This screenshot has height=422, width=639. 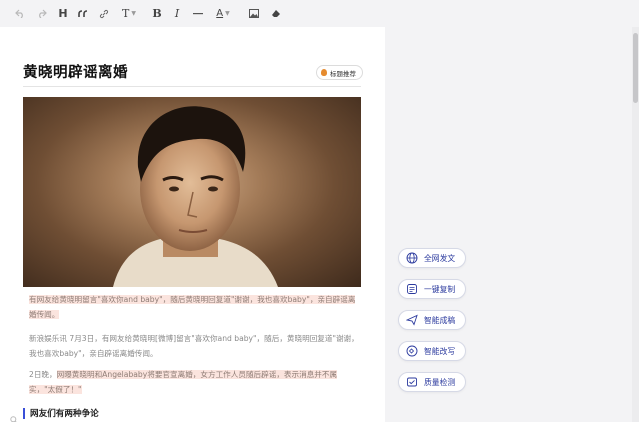 What do you see at coordinates (63, 14) in the screenshot?
I see `heading-button: H` at bounding box center [63, 14].